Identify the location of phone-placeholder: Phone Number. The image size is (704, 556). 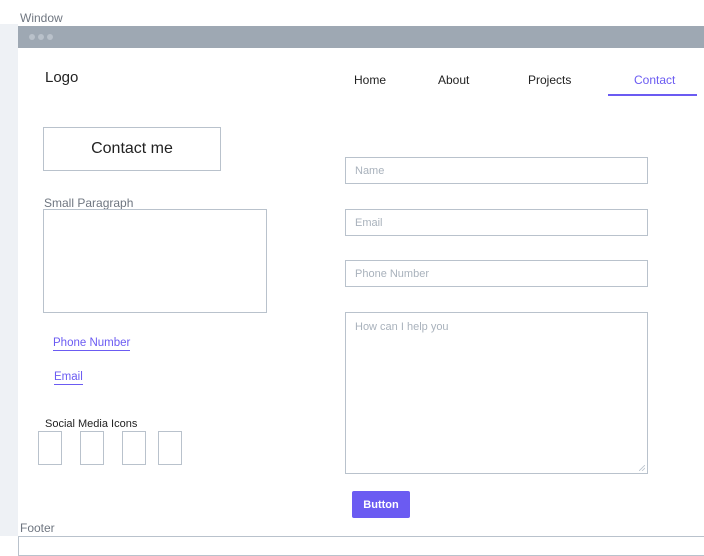
(392, 274).